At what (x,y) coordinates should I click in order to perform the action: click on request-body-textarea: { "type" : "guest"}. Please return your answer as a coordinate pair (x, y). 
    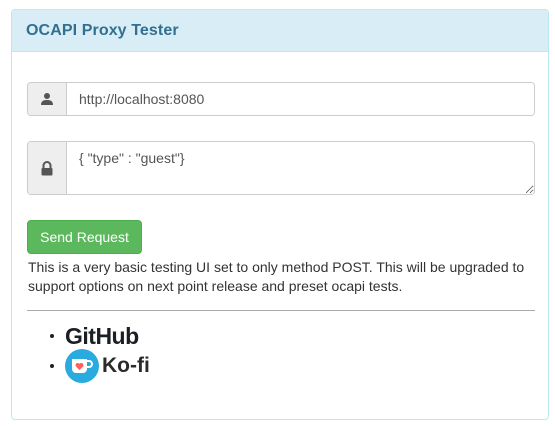
    Looking at the image, I should click on (300, 168).